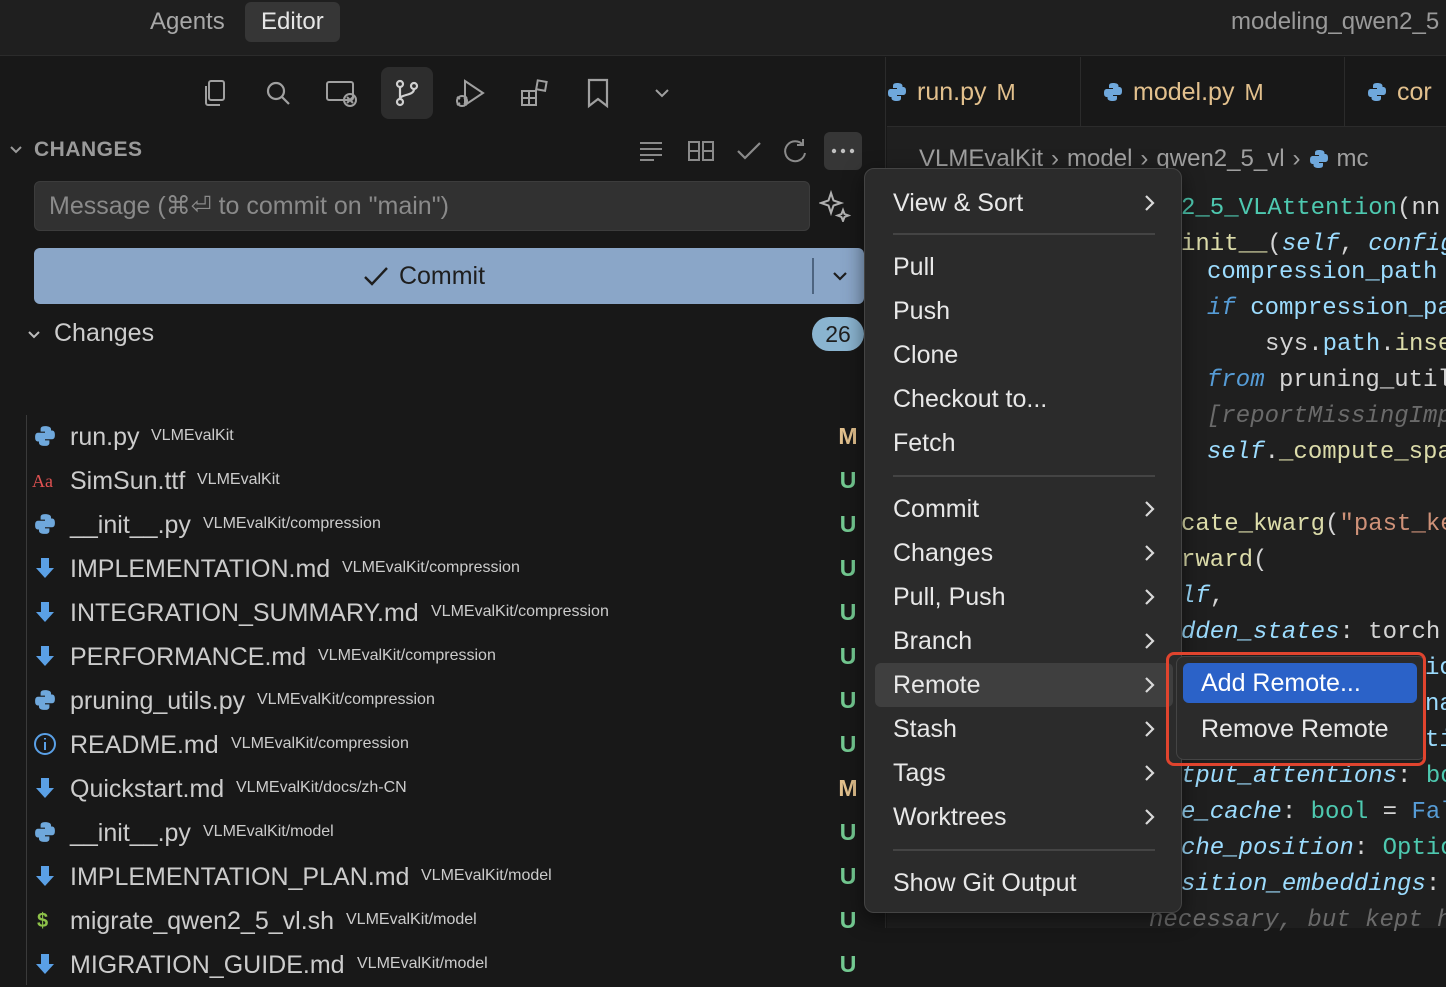 Image resolution: width=1446 pixels, height=987 pixels. I want to click on file-row: IMPLEMENTATION_PLAN.md VLMEvalKit/model U, so click(443, 877).